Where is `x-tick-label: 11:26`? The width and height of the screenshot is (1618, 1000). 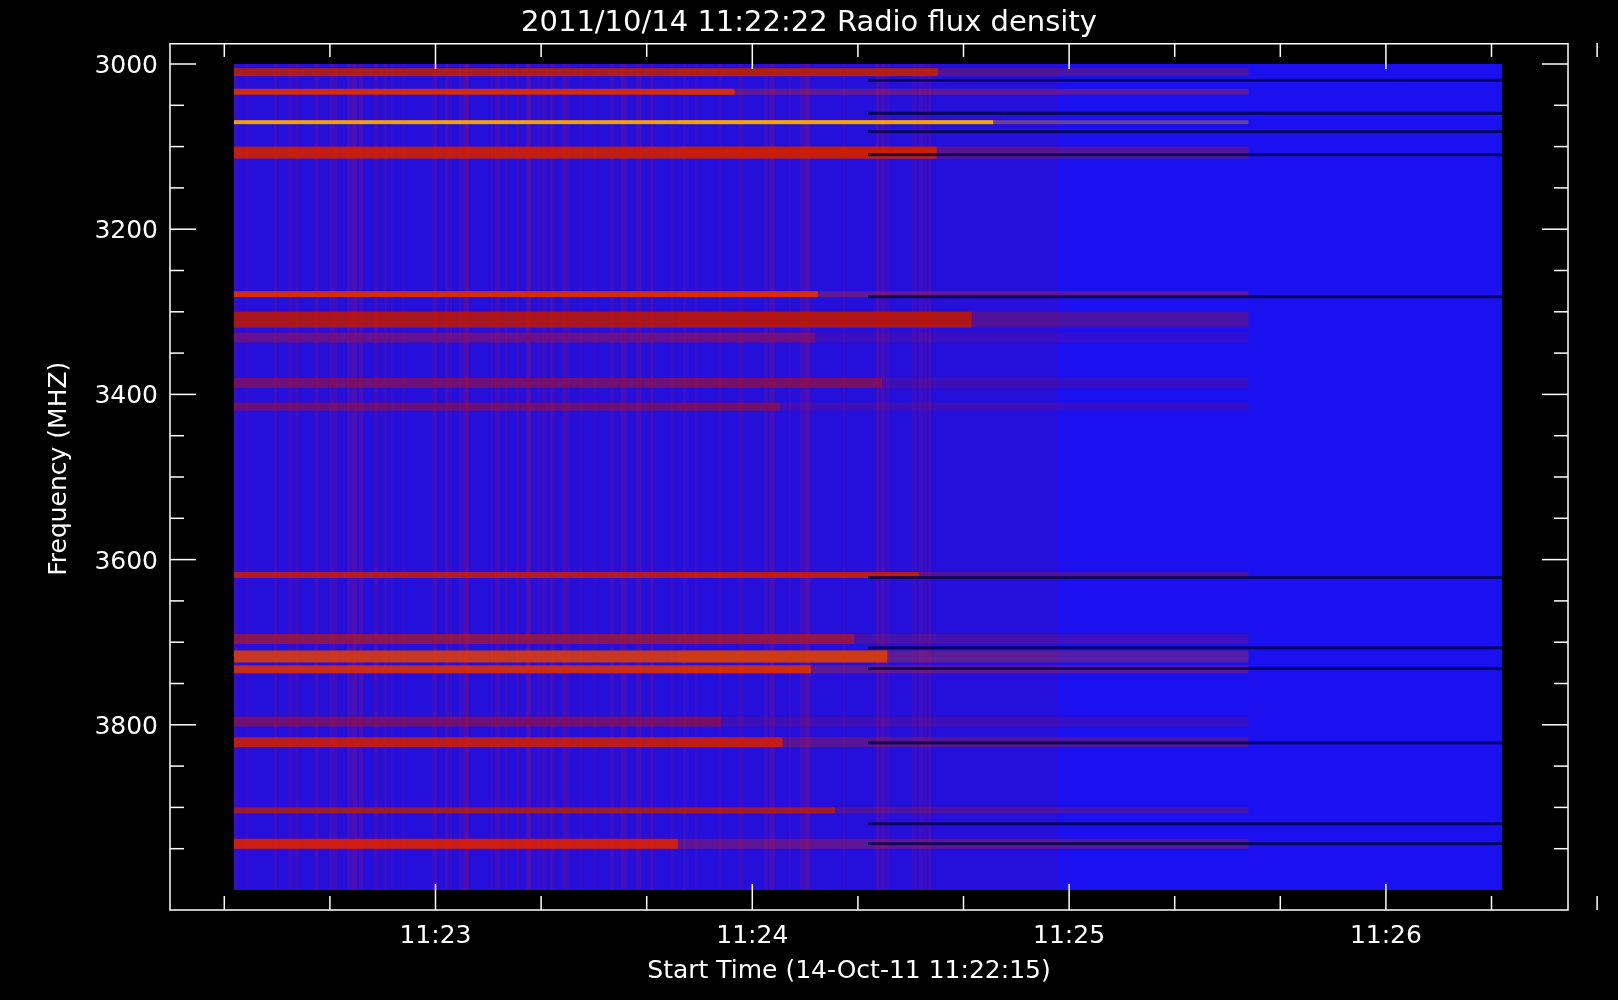 x-tick-label: 11:26 is located at coordinates (1385, 934).